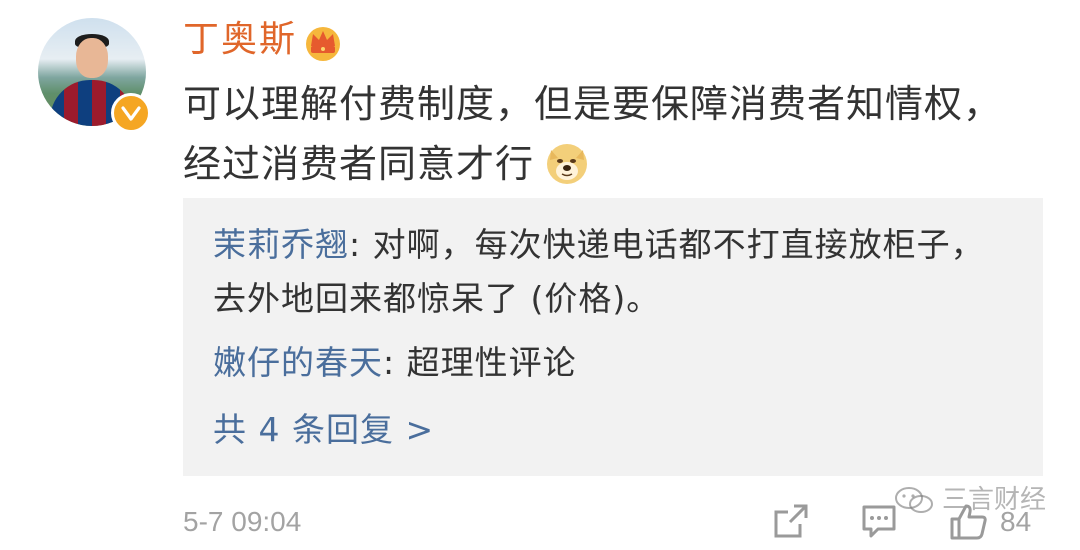 Image resolution: width=1080 pixels, height=550 pixels. Describe the element at coordinates (791, 521) in the screenshot. I see `share-icon` at that location.